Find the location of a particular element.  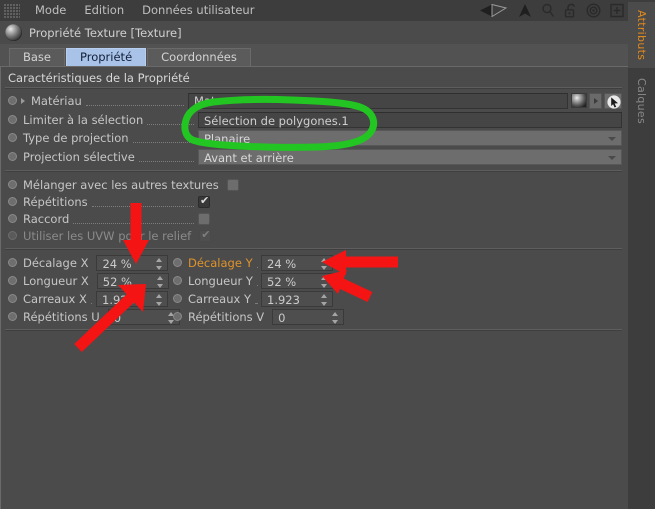

stepper-repetitions-v is located at coordinates (335, 317).